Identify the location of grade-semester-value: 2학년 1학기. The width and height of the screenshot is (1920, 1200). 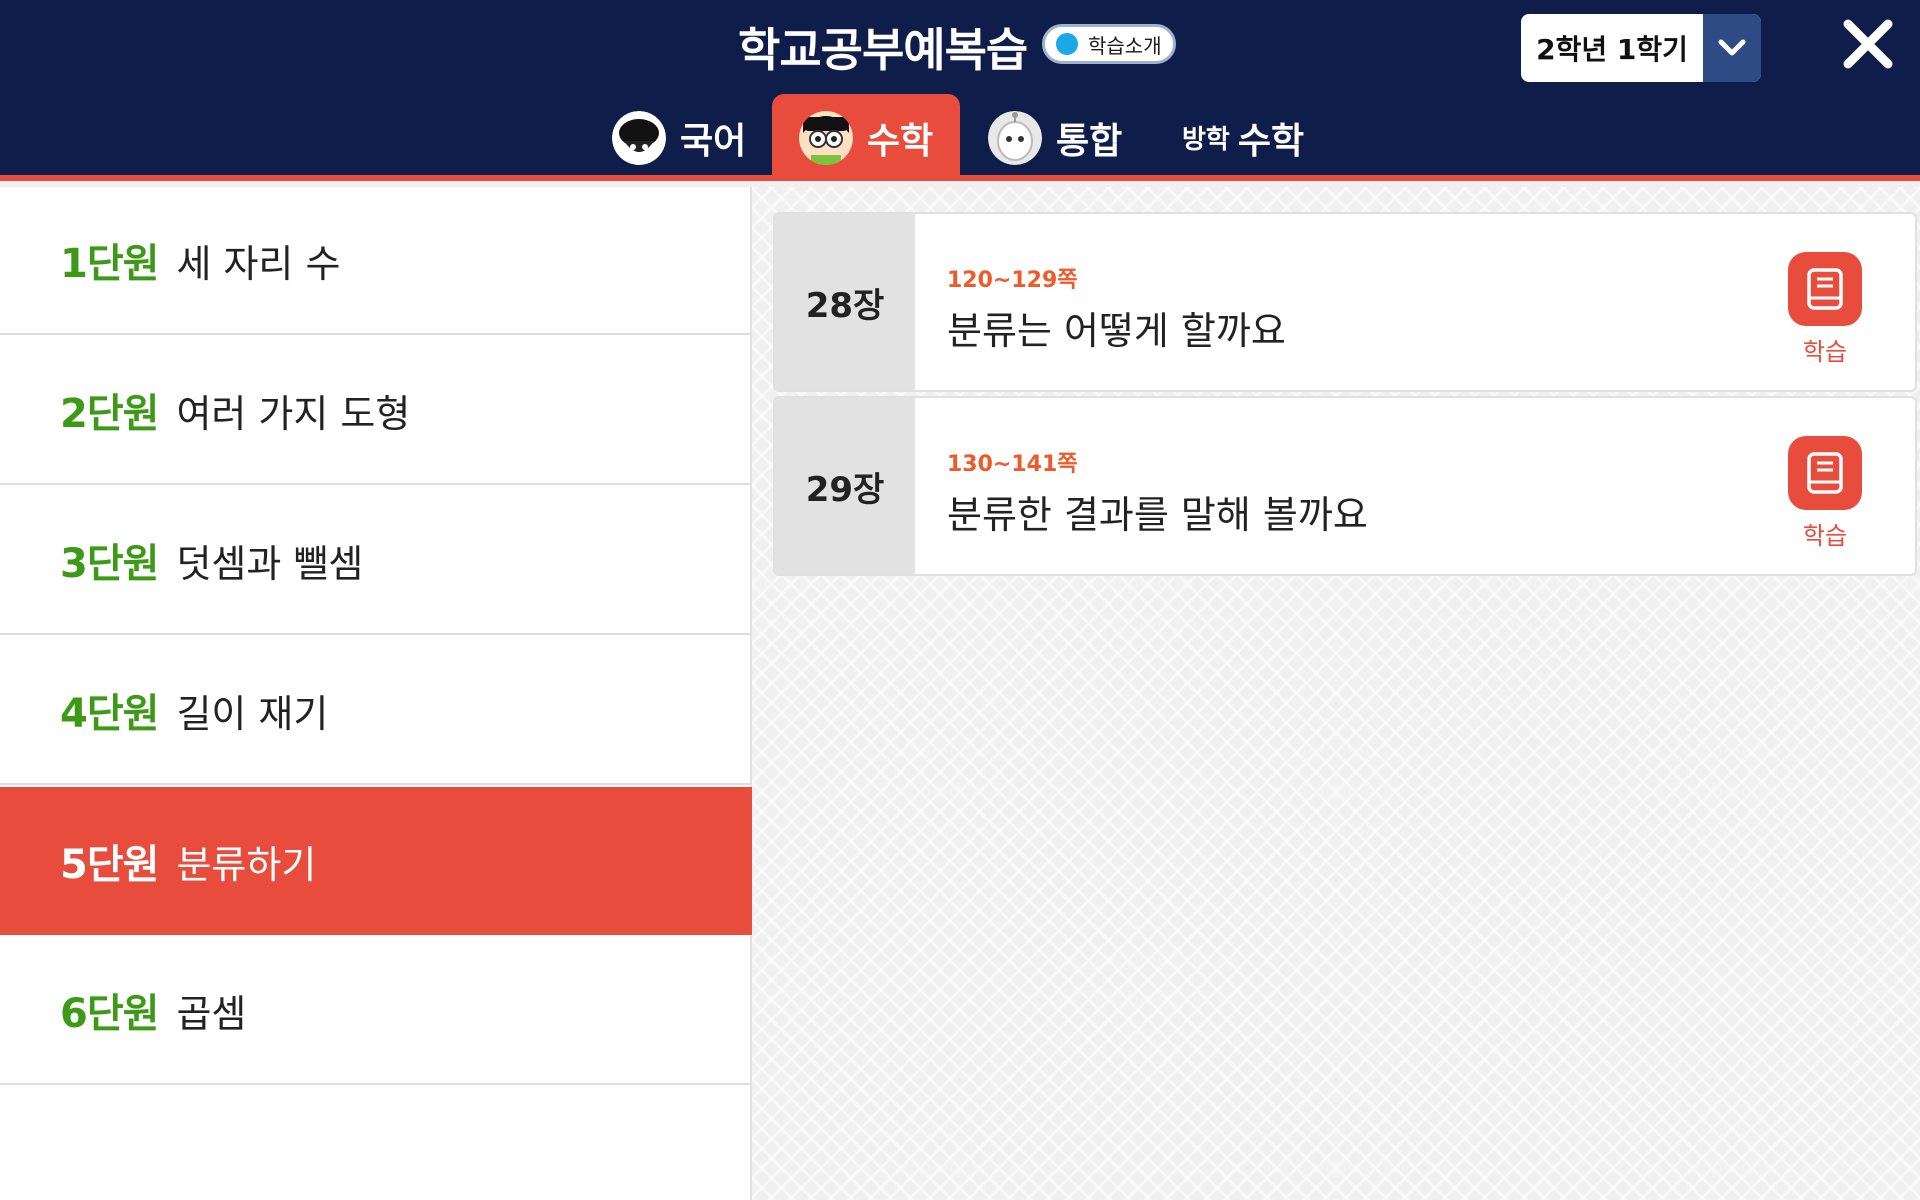
(1612, 49).